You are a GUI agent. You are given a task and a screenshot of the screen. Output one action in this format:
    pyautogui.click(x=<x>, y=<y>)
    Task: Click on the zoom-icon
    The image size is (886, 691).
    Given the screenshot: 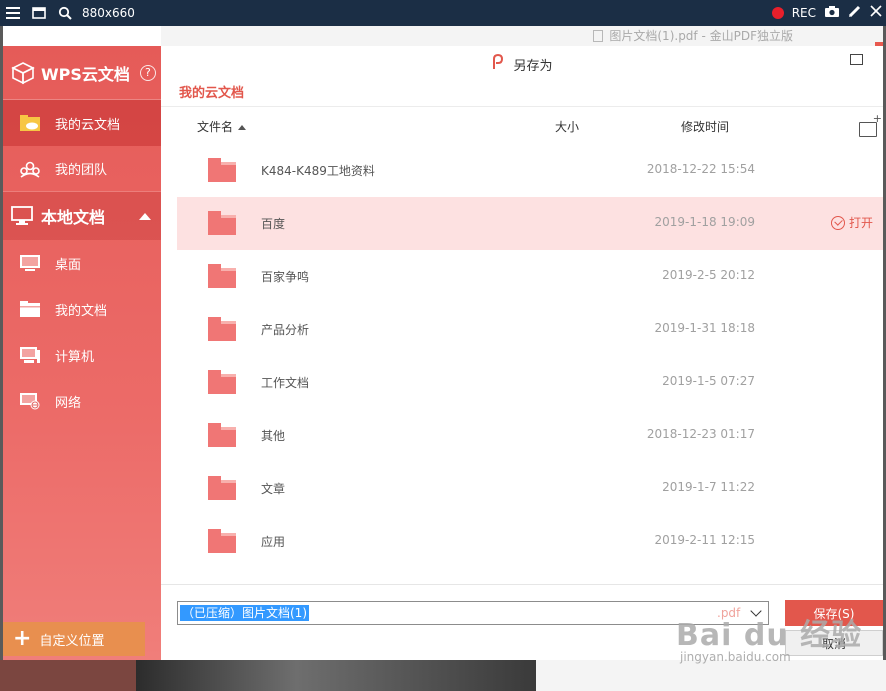 What is the action you would take?
    pyautogui.click(x=65, y=13)
    